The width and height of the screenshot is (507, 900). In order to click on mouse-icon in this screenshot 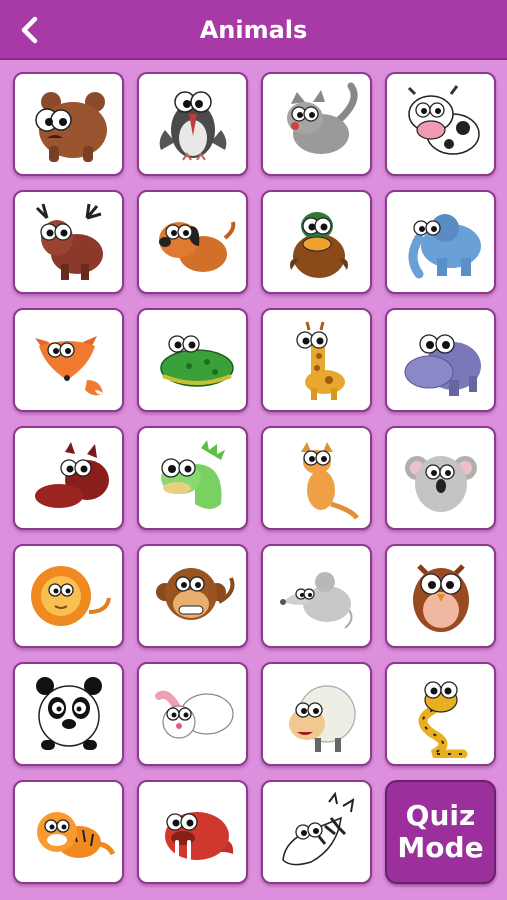, I will do `click(315, 600)`.